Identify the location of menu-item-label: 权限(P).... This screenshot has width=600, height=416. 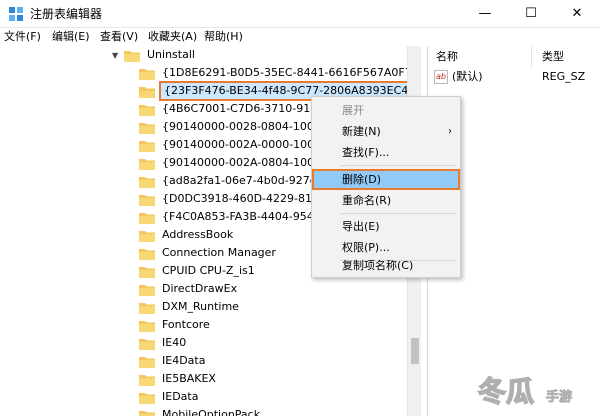
(366, 247).